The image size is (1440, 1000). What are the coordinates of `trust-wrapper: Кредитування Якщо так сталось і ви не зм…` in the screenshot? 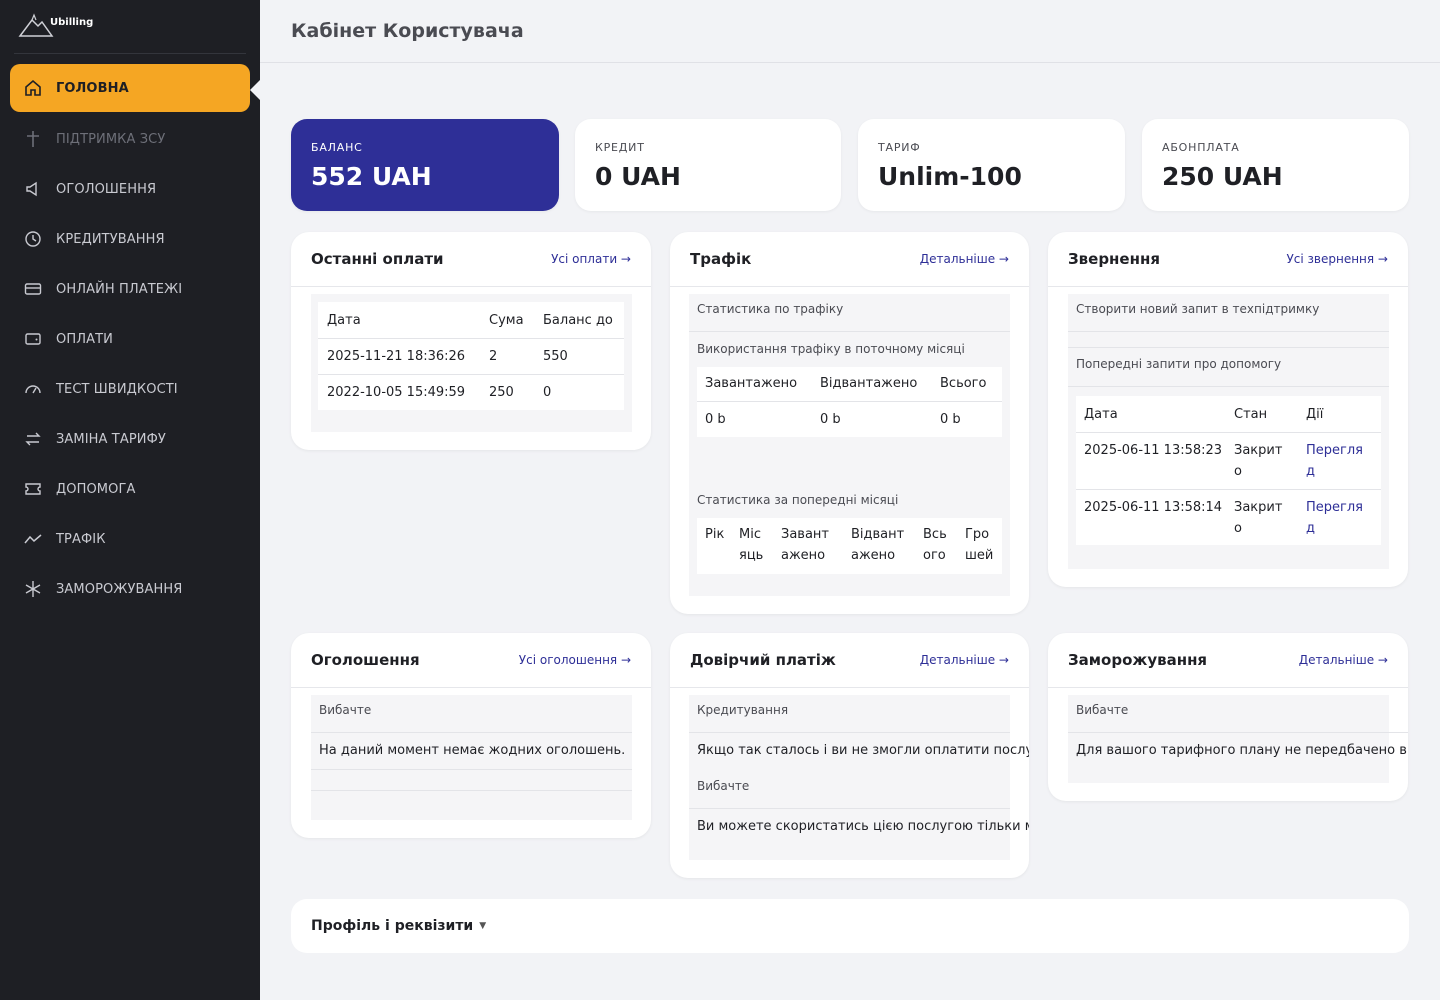 It's located at (859, 777).